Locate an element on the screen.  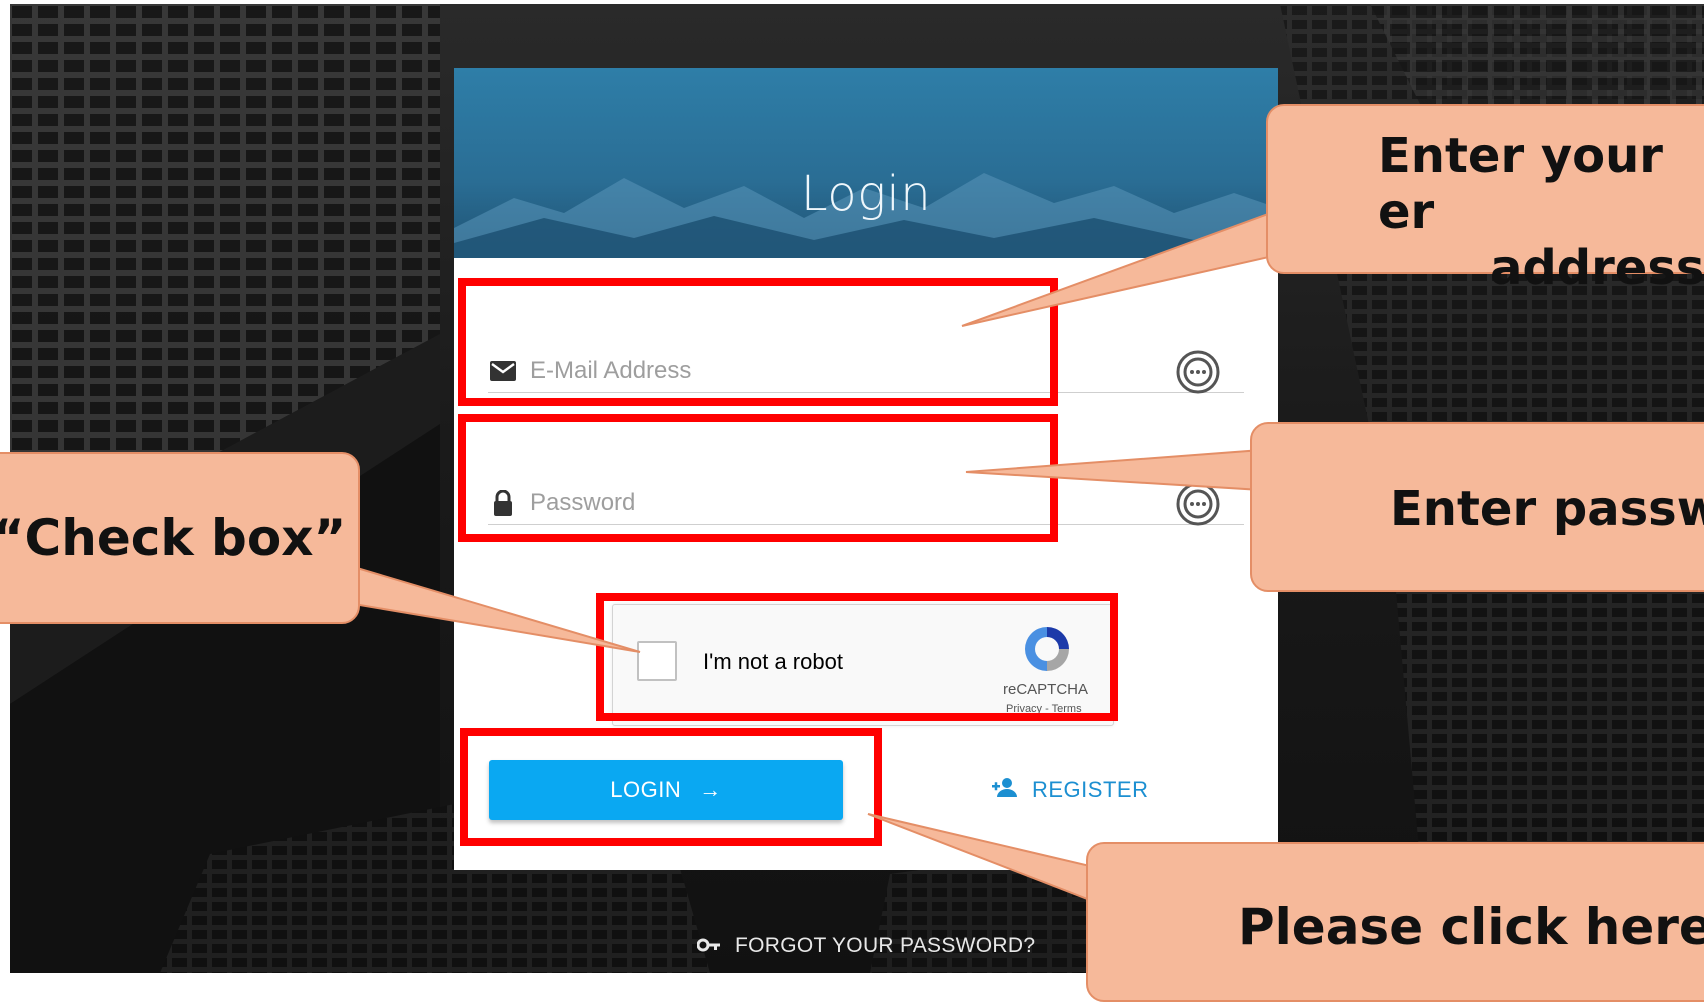
checkbox-callout: “Check box” is located at coordinates (180, 538).